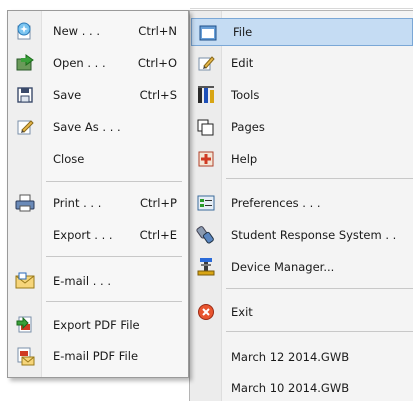 Image resolution: width=413 pixels, height=402 pixels. I want to click on printer-icon, so click(25, 203).